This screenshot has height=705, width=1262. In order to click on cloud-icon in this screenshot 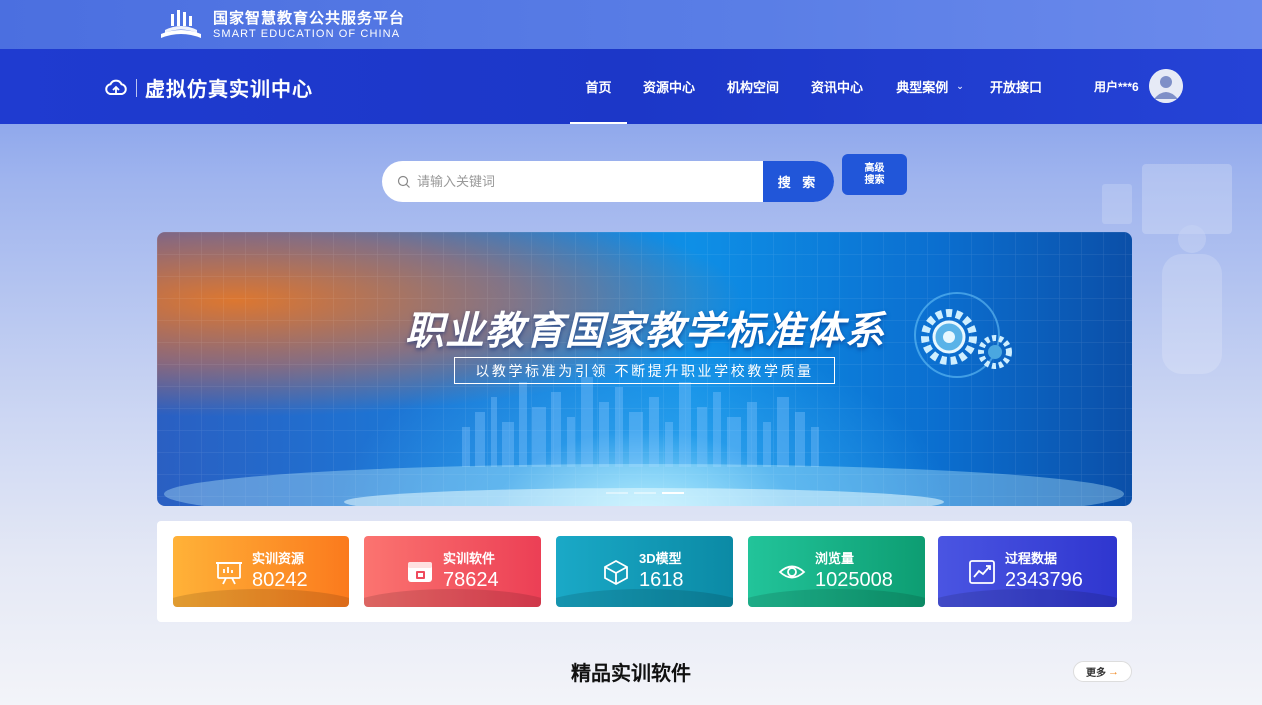, I will do `click(116, 87)`.